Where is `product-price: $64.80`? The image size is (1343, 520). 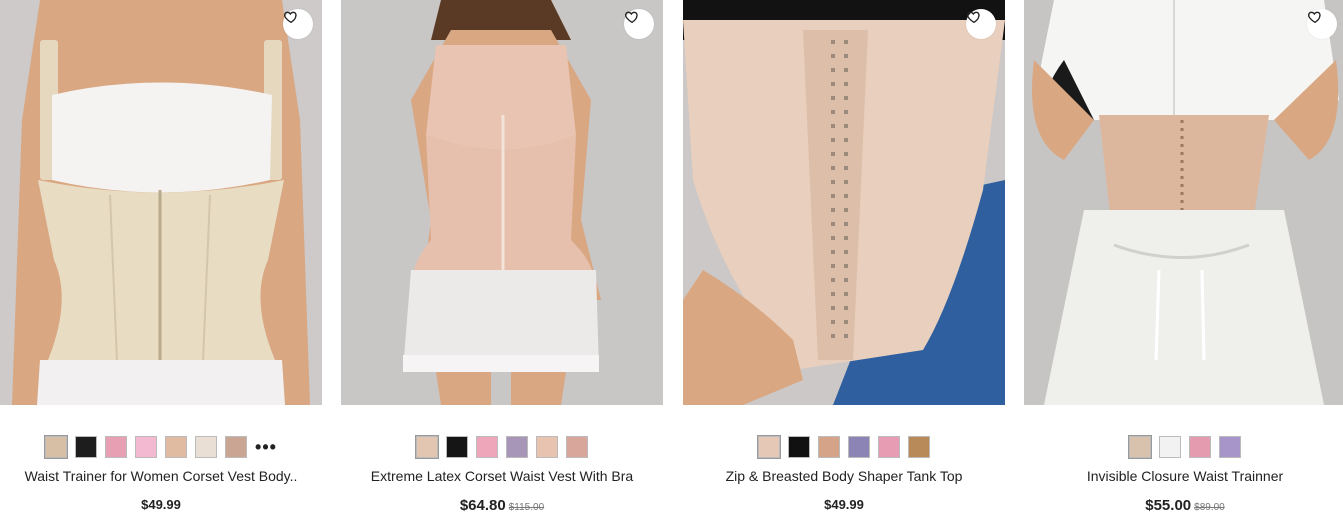
product-price: $64.80 is located at coordinates (482, 505).